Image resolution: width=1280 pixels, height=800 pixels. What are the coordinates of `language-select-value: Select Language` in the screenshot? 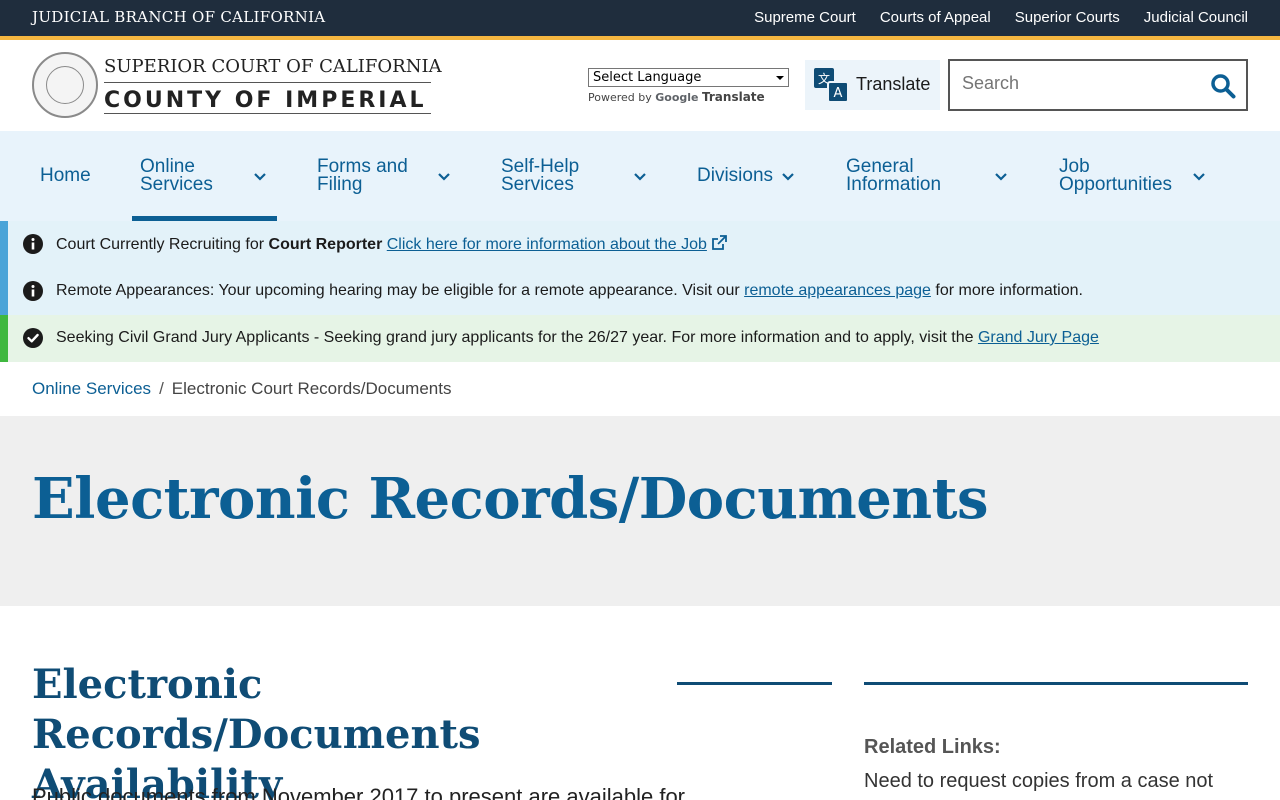 It's located at (647, 77).